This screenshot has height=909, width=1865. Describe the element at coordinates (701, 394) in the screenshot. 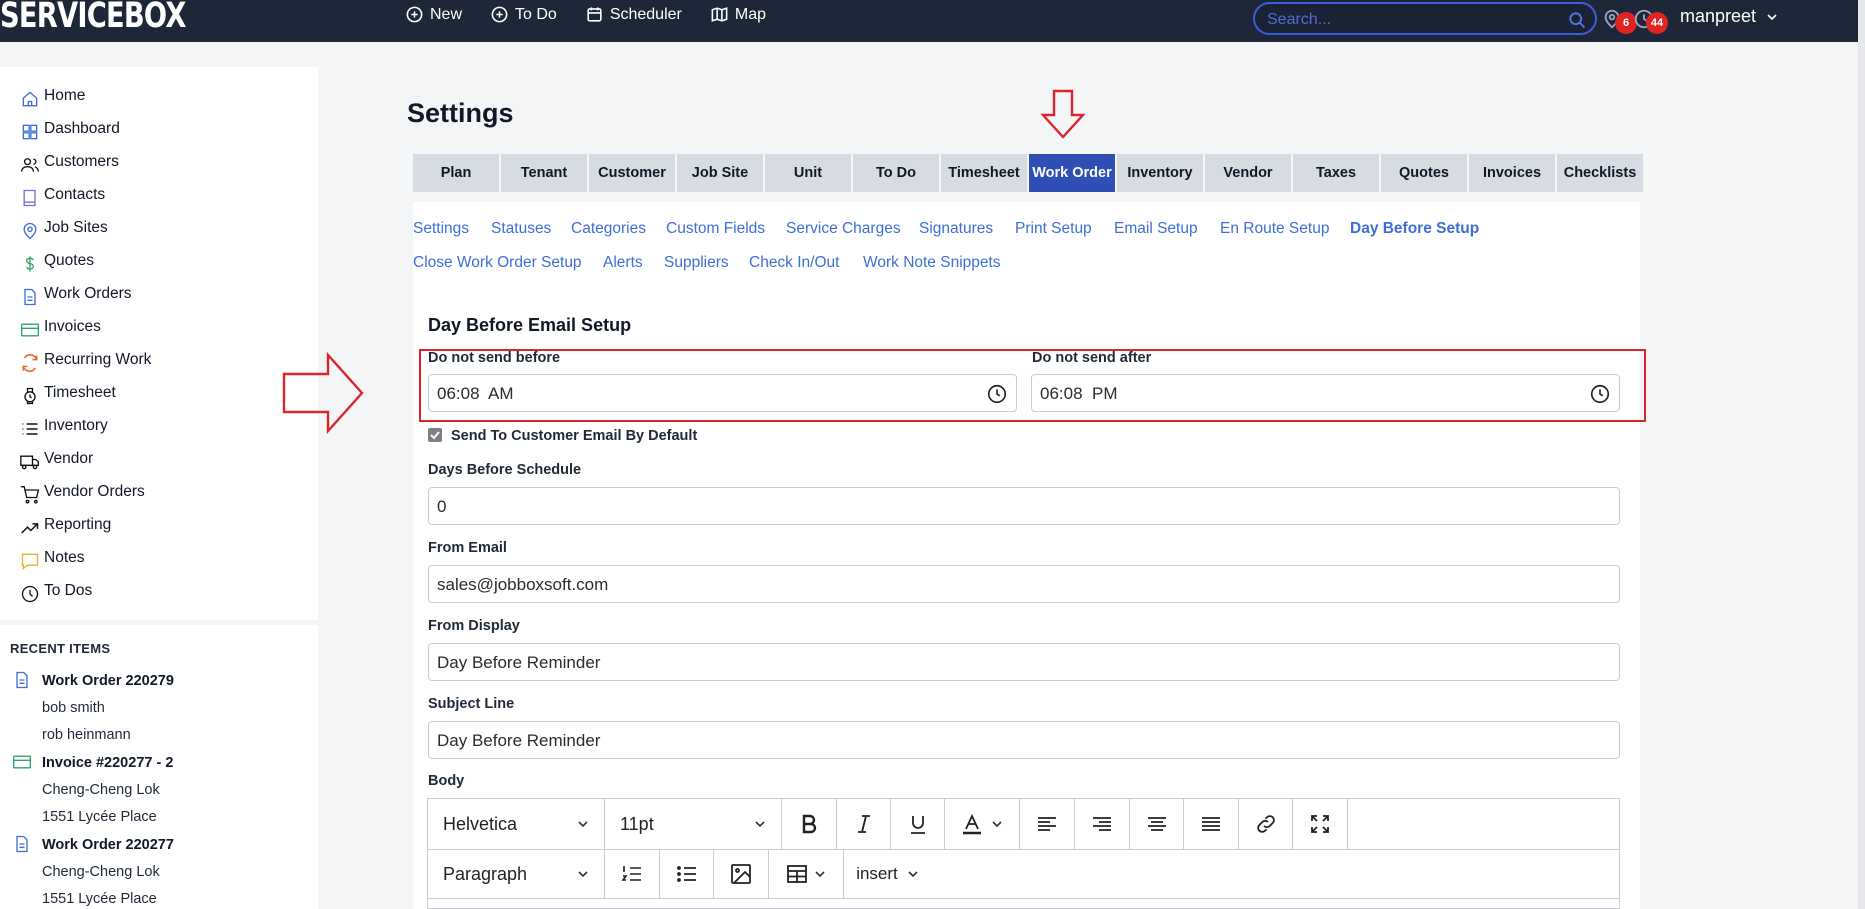

I see `not-before-time-input` at that location.